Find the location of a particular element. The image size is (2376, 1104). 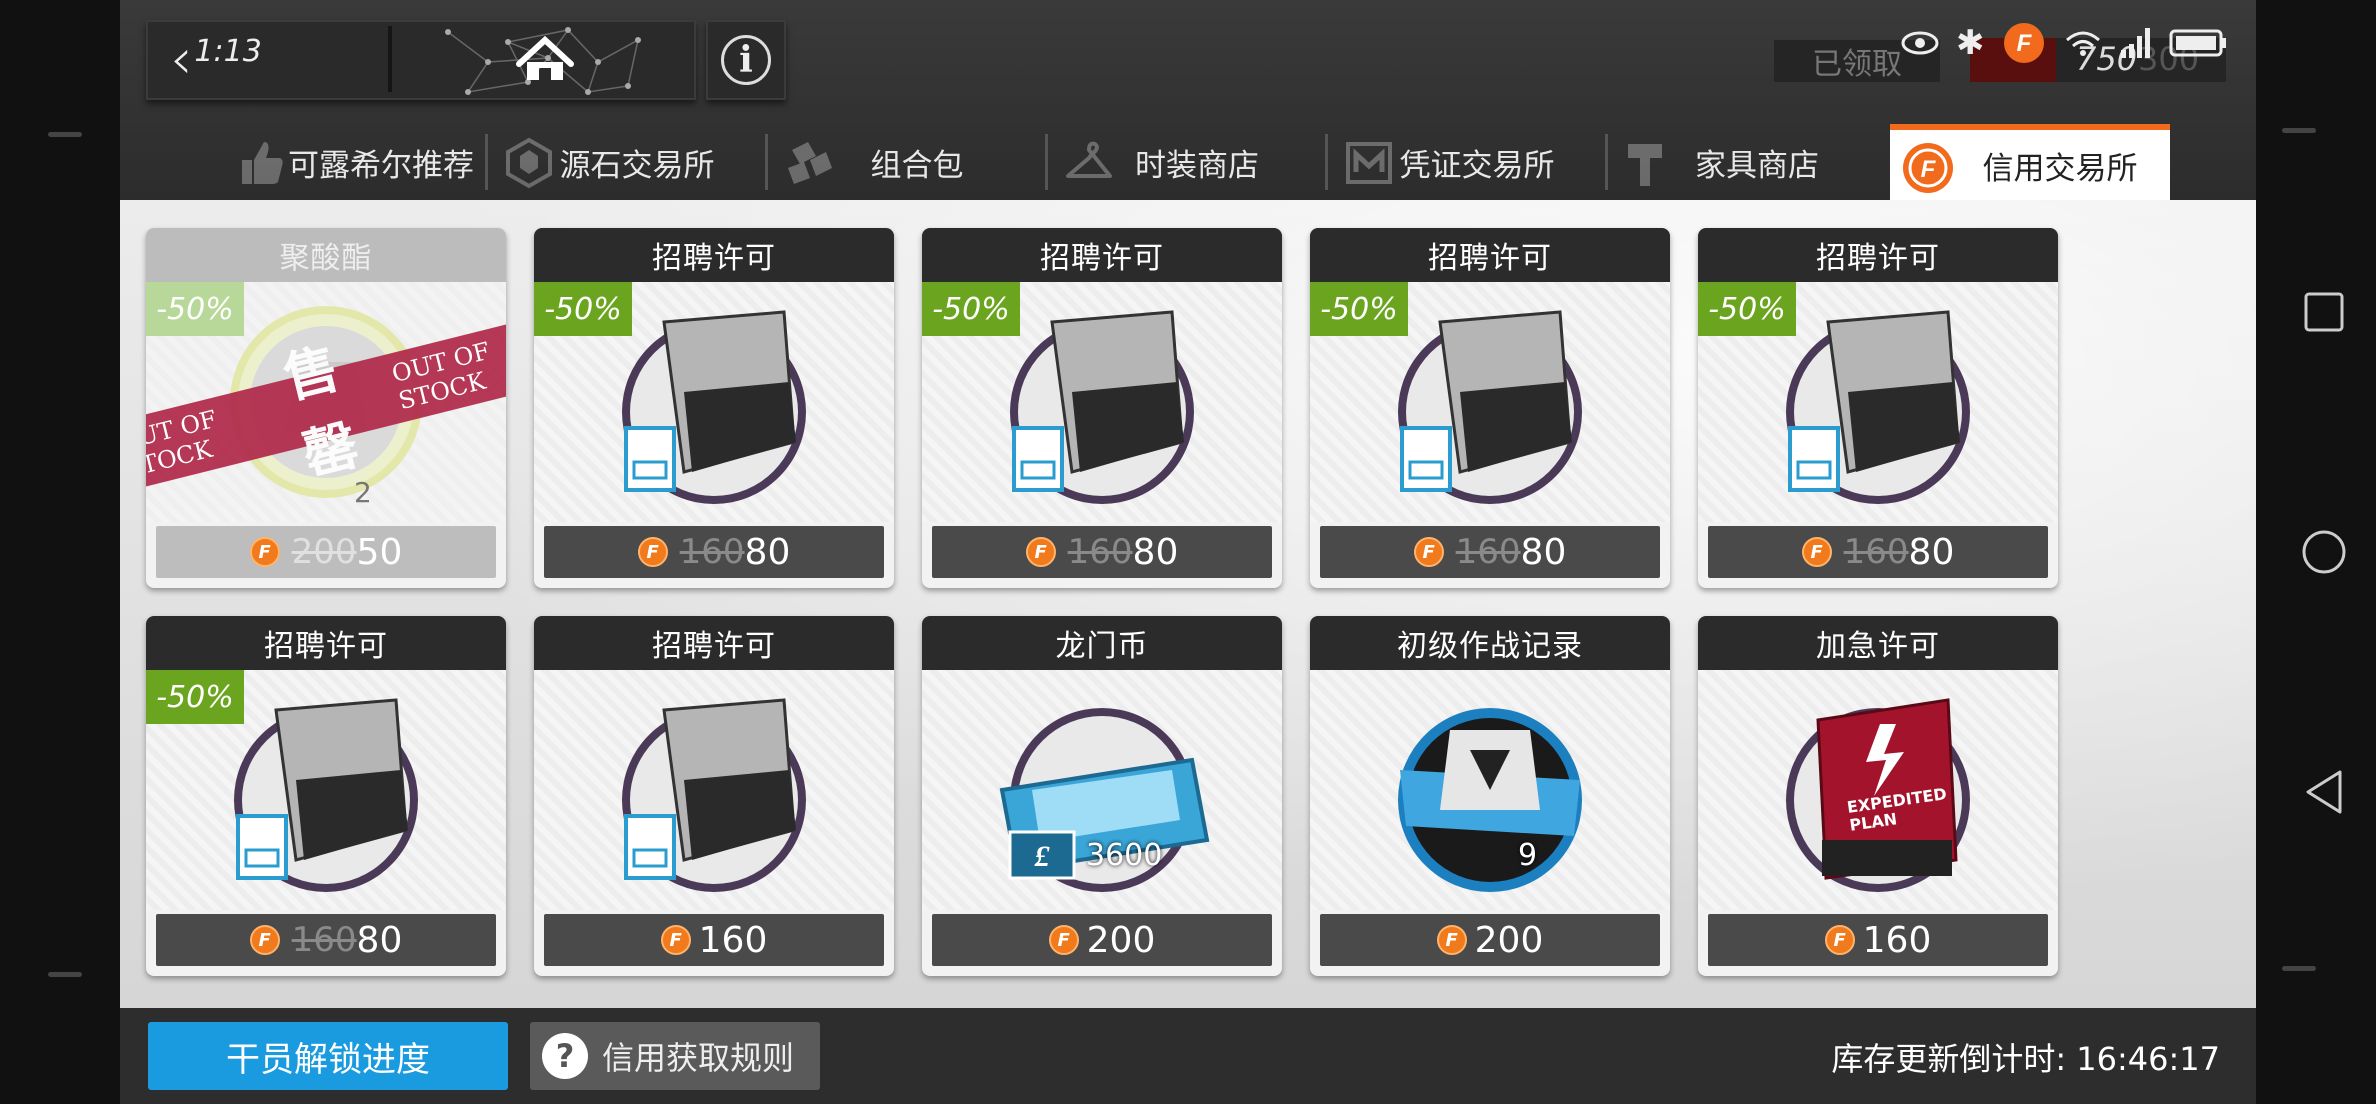

item-title: 加急许可 is located at coordinates (1878, 643).